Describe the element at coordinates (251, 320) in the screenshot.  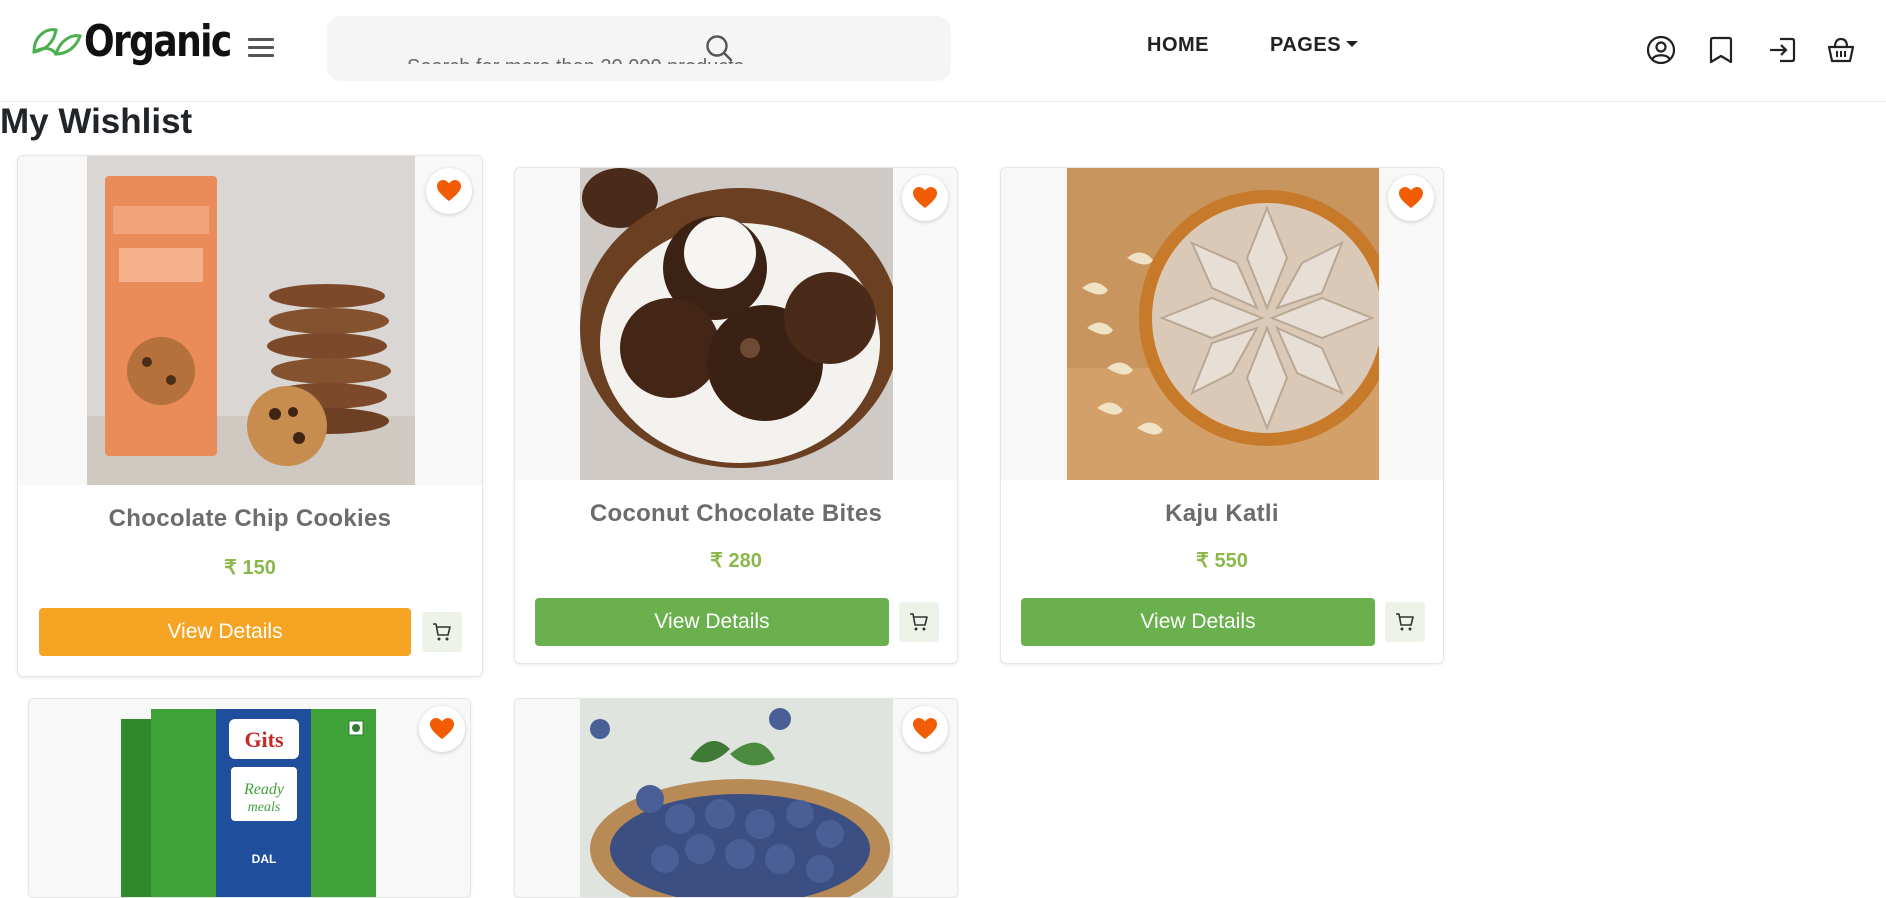
I see `product-image-cookies` at that location.